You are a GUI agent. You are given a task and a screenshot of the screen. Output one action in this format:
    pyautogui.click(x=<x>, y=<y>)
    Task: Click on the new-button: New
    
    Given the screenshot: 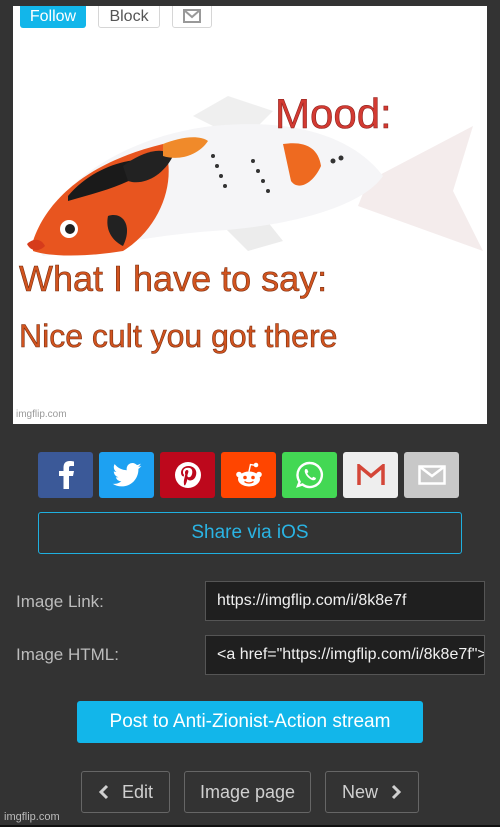 What is the action you would take?
    pyautogui.click(x=372, y=792)
    